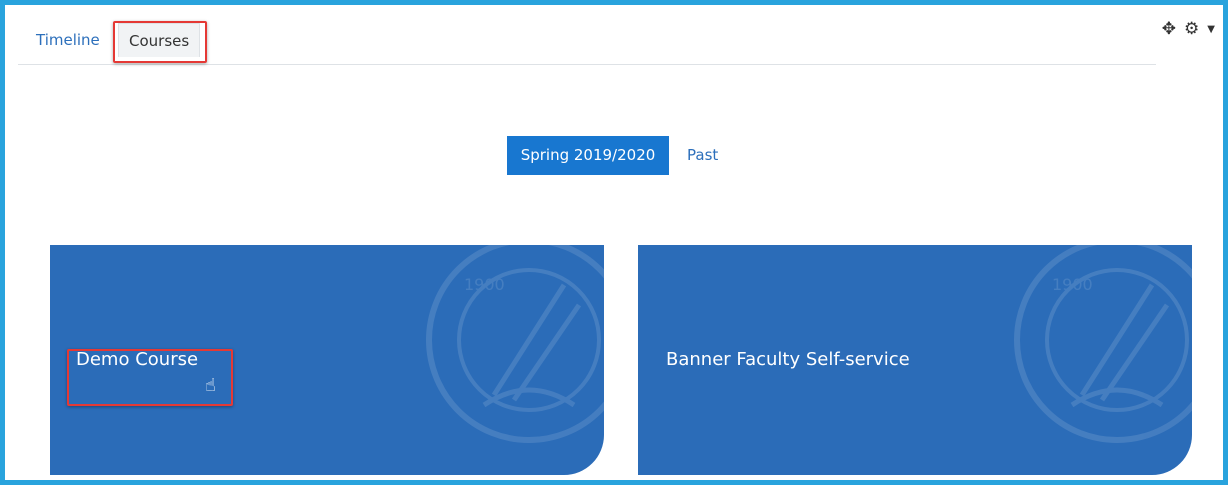  What do you see at coordinates (588, 155) in the screenshot?
I see `filter-spring-button: Spring 2019/2020` at bounding box center [588, 155].